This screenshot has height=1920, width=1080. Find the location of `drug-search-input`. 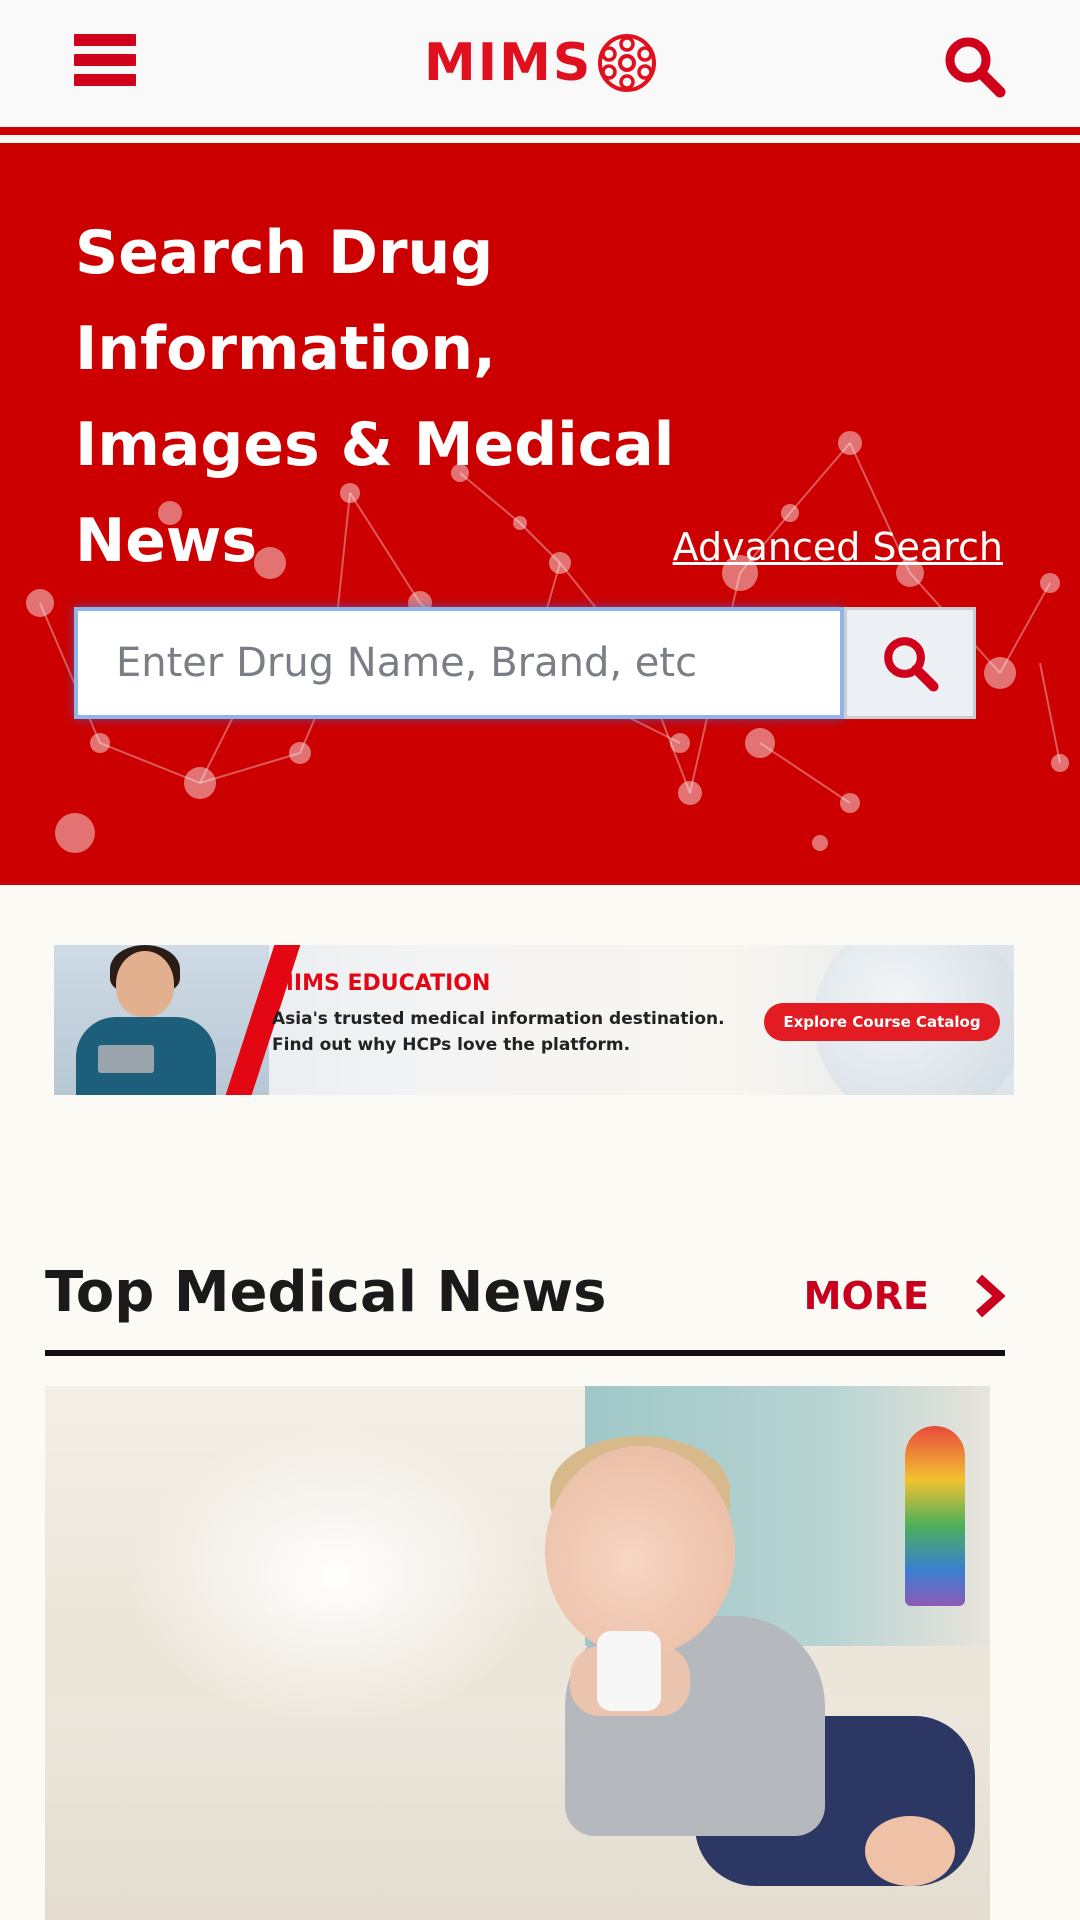

drug-search-input is located at coordinates (459, 663).